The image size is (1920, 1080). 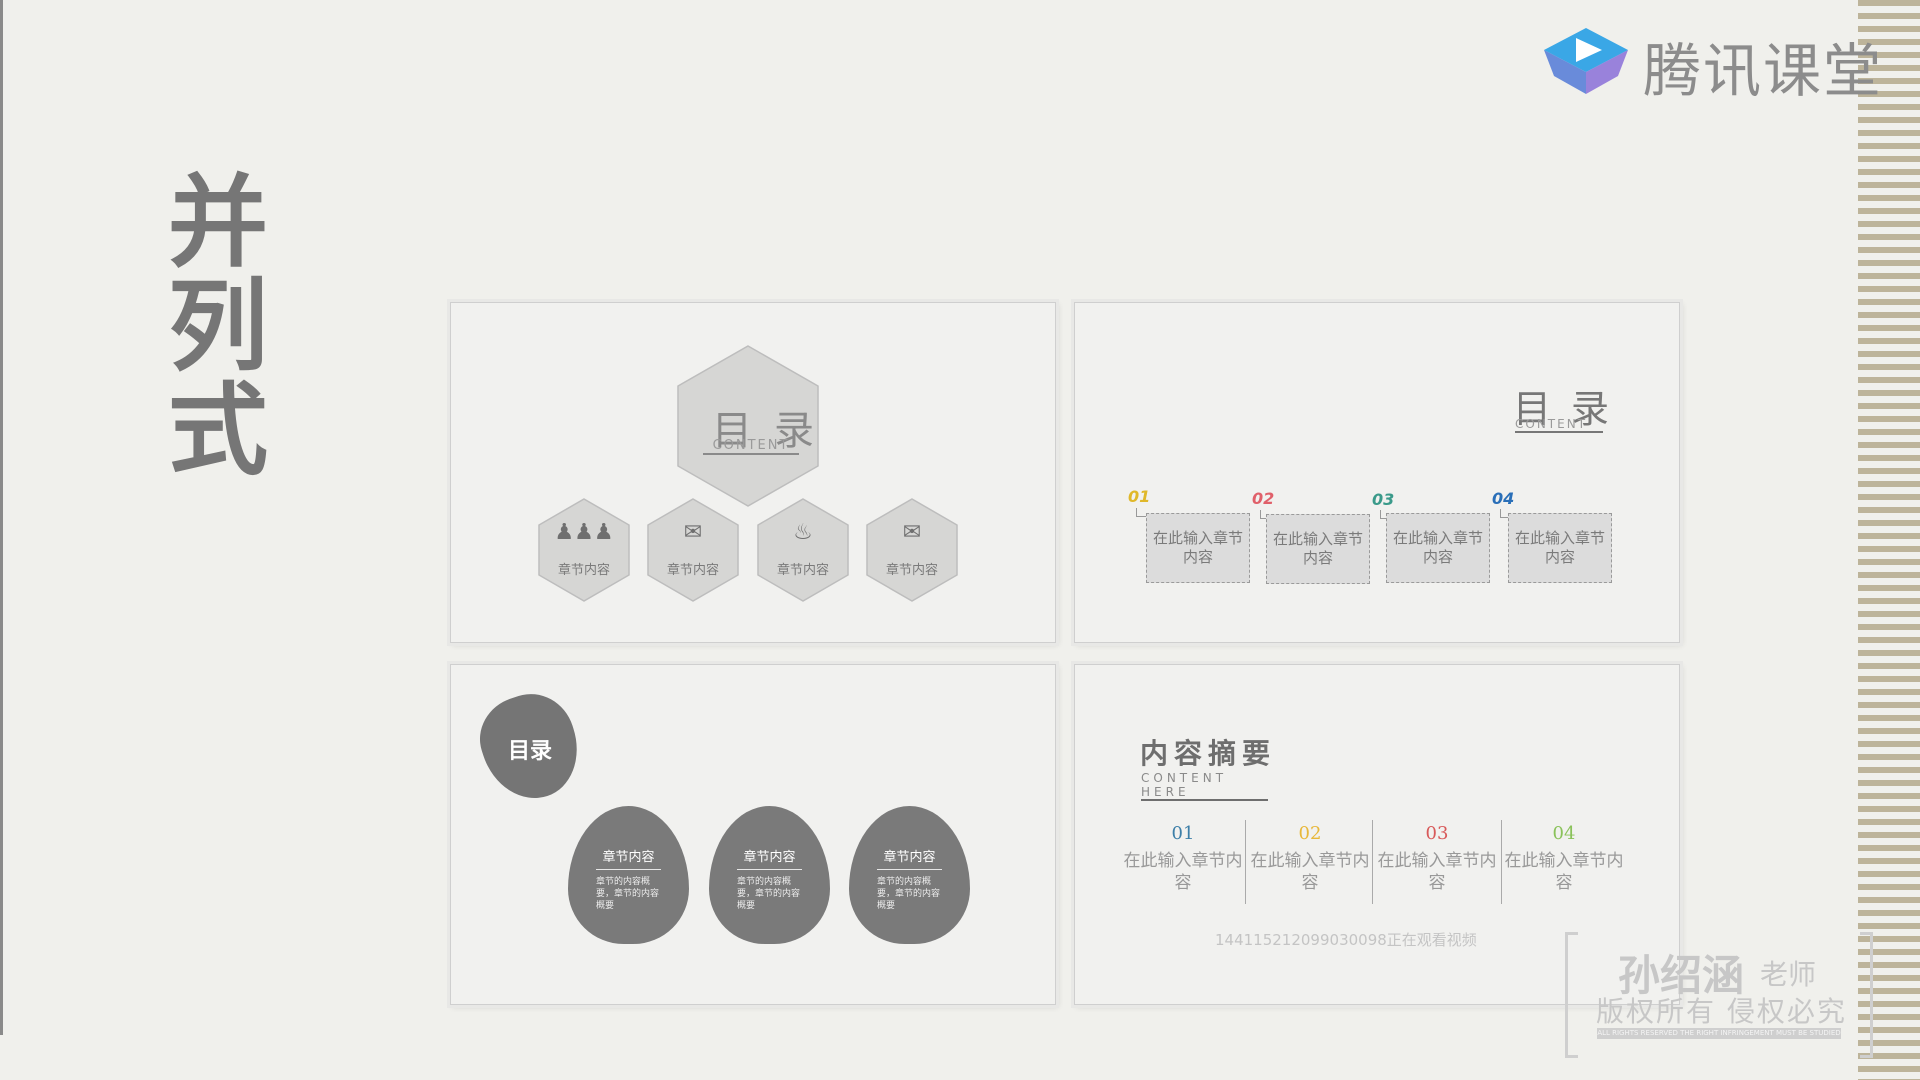 What do you see at coordinates (753, 472) in the screenshot?
I see `thumbnail-hexagon-layout: 目录 CONTENT ♟♟♟ 章节内容 ✉ 章节内容 ♨ 章节内容 ✉ 章节内容` at bounding box center [753, 472].